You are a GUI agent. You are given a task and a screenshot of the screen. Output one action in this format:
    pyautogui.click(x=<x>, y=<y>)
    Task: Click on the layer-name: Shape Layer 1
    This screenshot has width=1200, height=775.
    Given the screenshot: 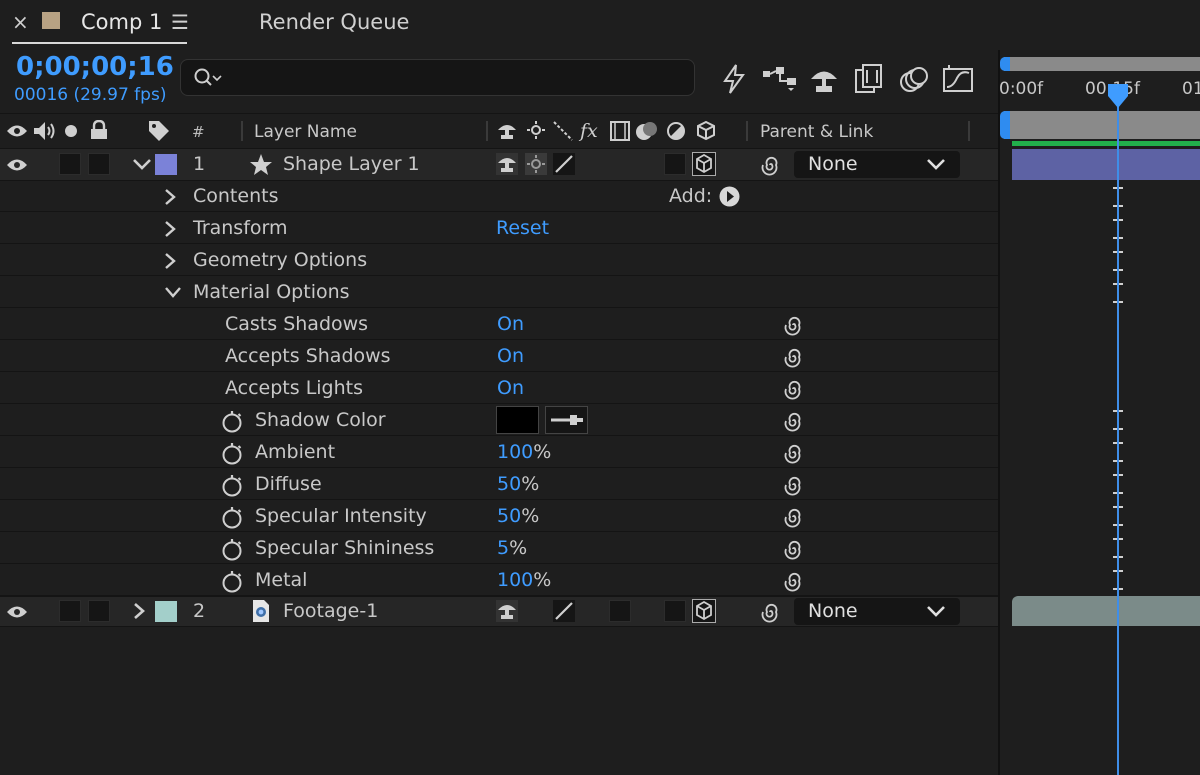 What is the action you would take?
    pyautogui.click(x=351, y=164)
    